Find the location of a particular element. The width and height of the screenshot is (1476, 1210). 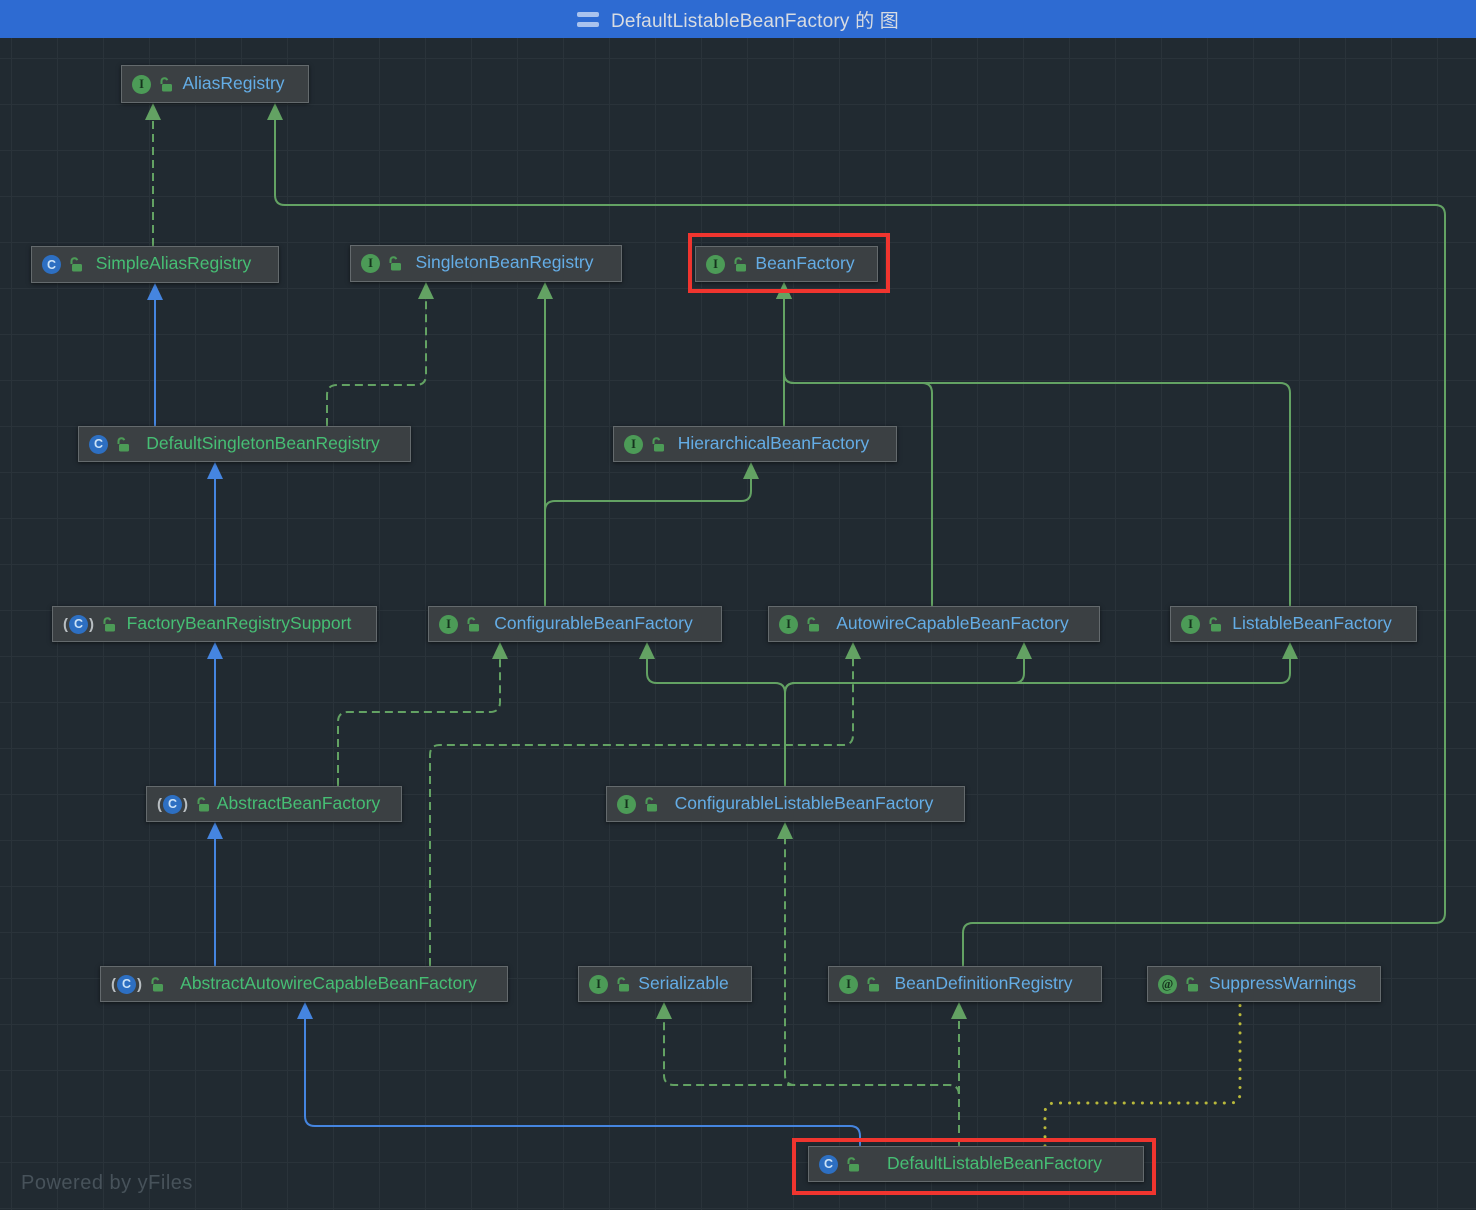

edge-DefaultSingletonBeanRegistry-to-SingletonBeanRegistry is located at coordinates (376, 362).